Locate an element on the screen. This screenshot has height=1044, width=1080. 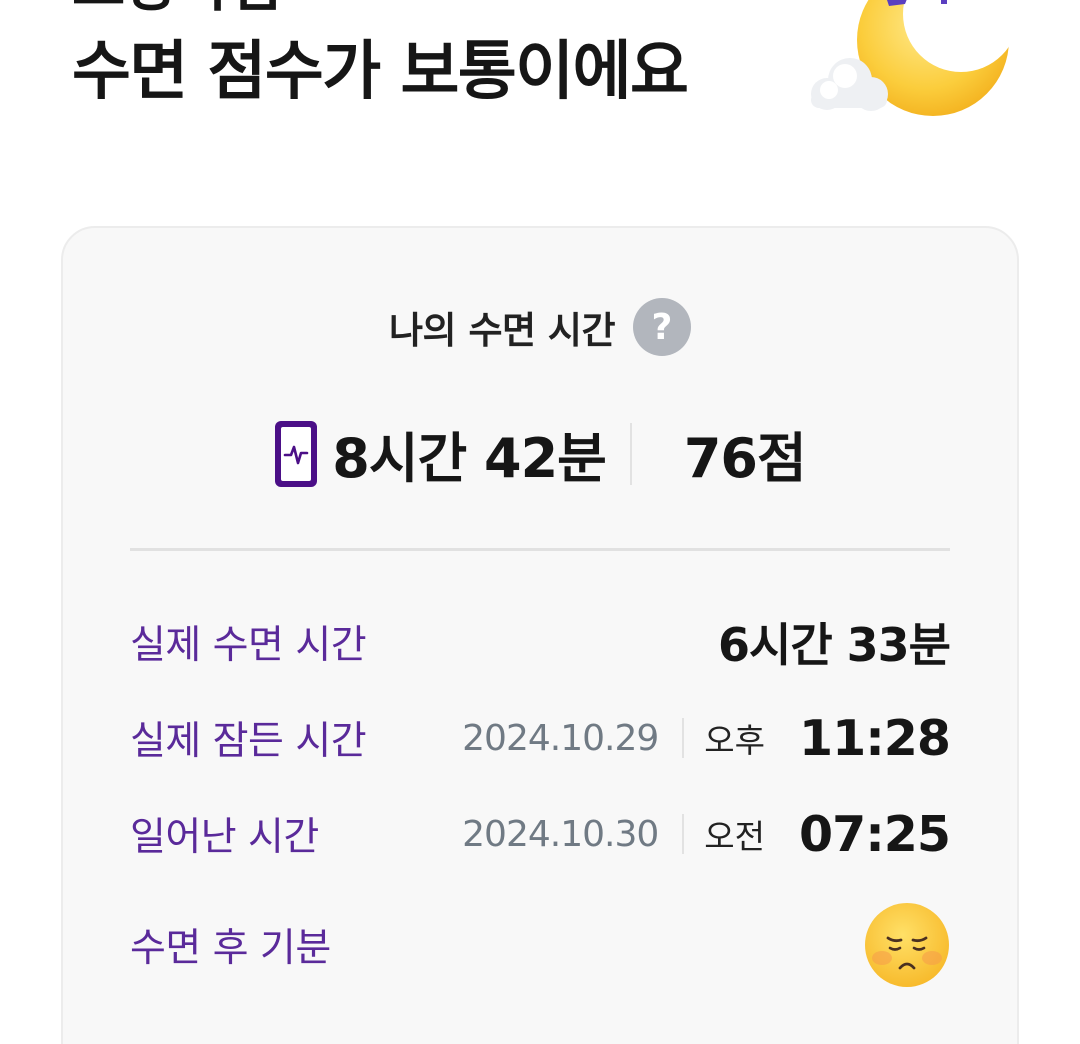
card-divider is located at coordinates (540, 549).